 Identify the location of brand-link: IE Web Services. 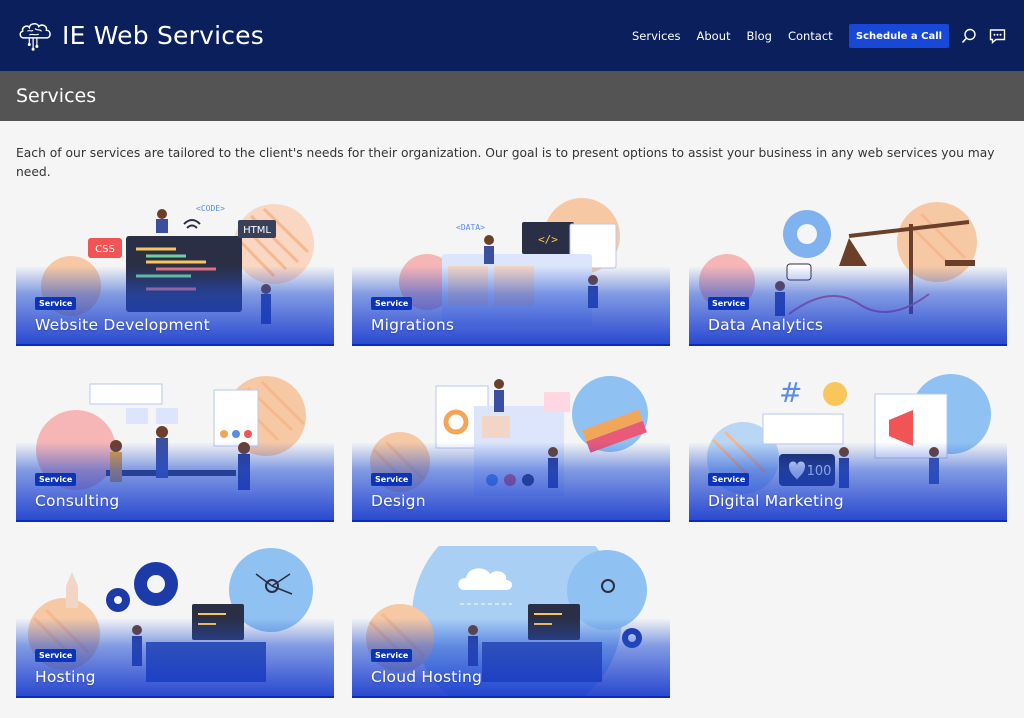
(140, 36).